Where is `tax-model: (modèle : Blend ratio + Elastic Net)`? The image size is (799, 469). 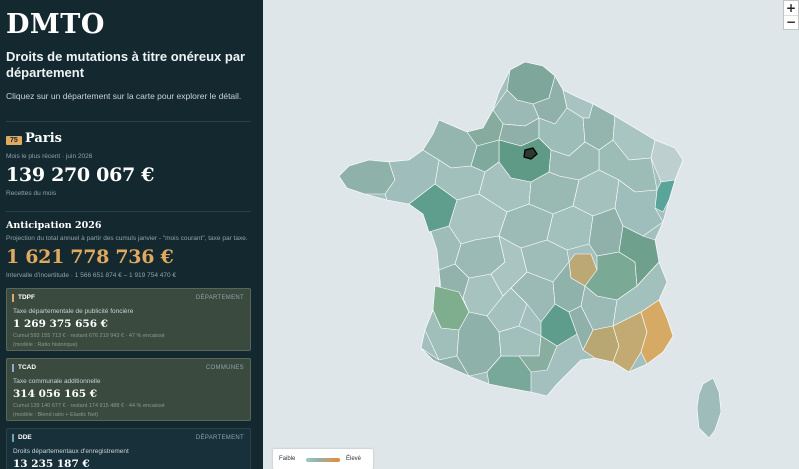 tax-model: (modèle : Blend ratio + Elastic Net) is located at coordinates (56, 415).